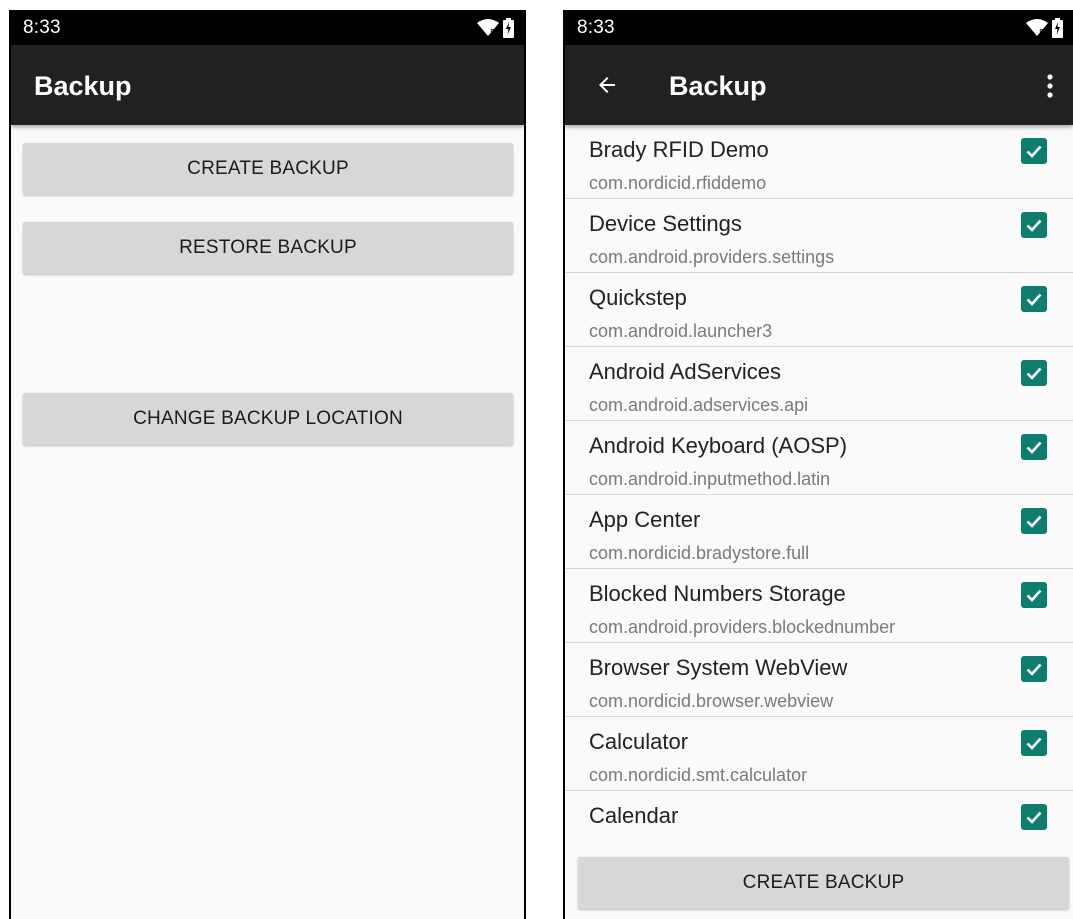 The height and width of the screenshot is (919, 1073). I want to click on app-name: Browser System WebView, so click(718, 667).